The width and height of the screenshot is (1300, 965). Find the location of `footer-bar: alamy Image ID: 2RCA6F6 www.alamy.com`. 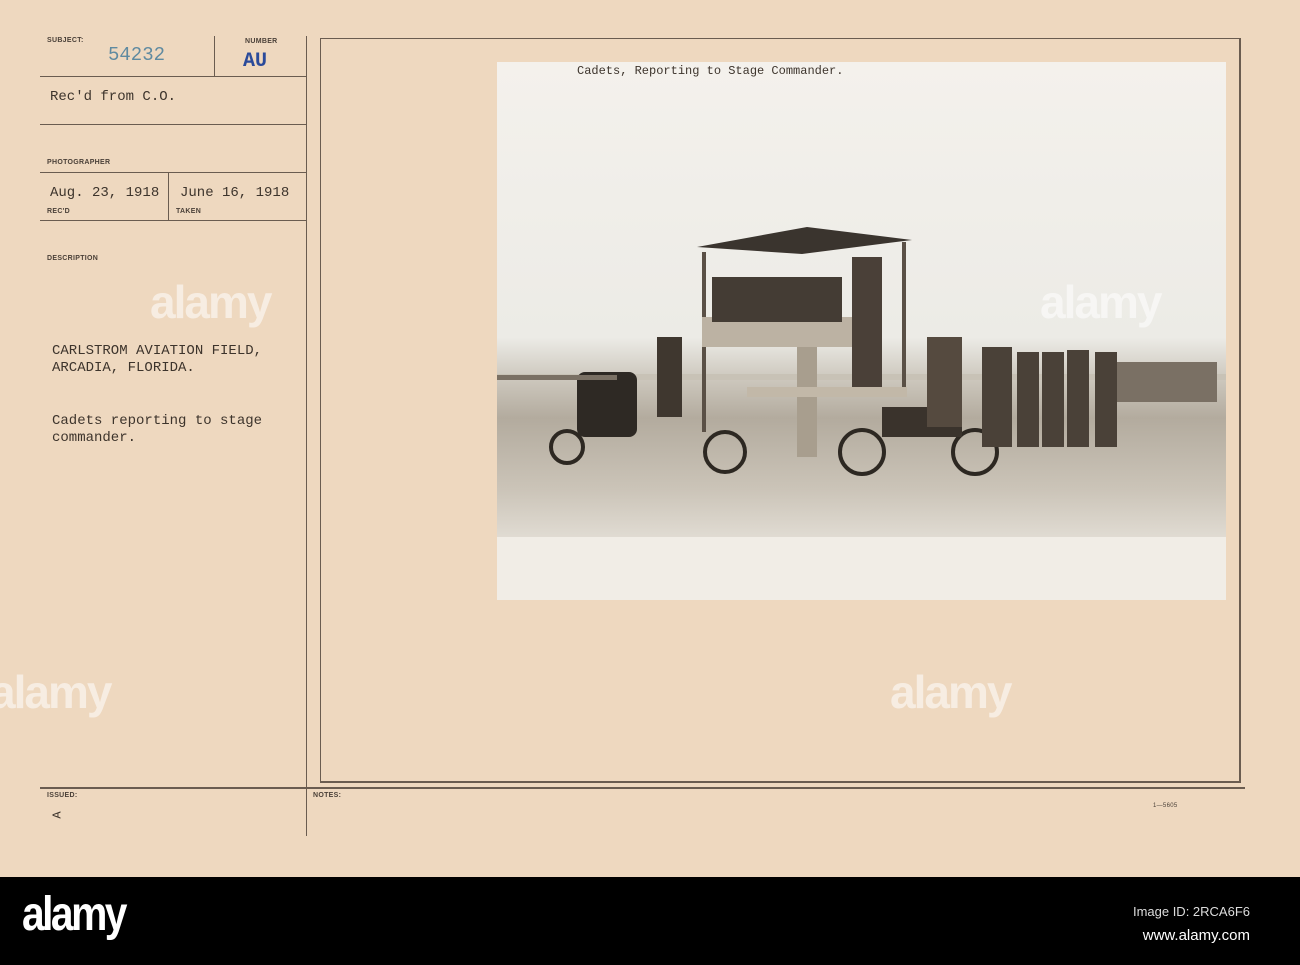

footer-bar: alamy Image ID: 2RCA6F6 www.alamy.com is located at coordinates (650, 921).